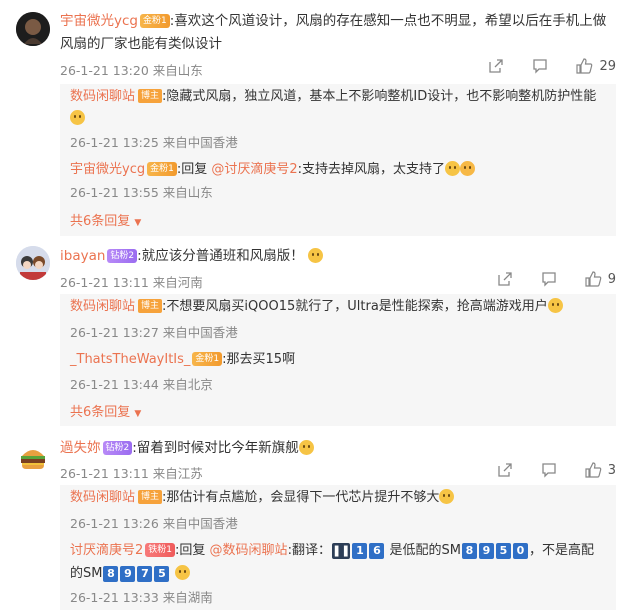 Image resolution: width=628 pixels, height=610 pixels. I want to click on reply-content: :隐藏式风扇，独立风道，基本上不影响整机ID设计，也不影响整机防护性能, so click(379, 96).